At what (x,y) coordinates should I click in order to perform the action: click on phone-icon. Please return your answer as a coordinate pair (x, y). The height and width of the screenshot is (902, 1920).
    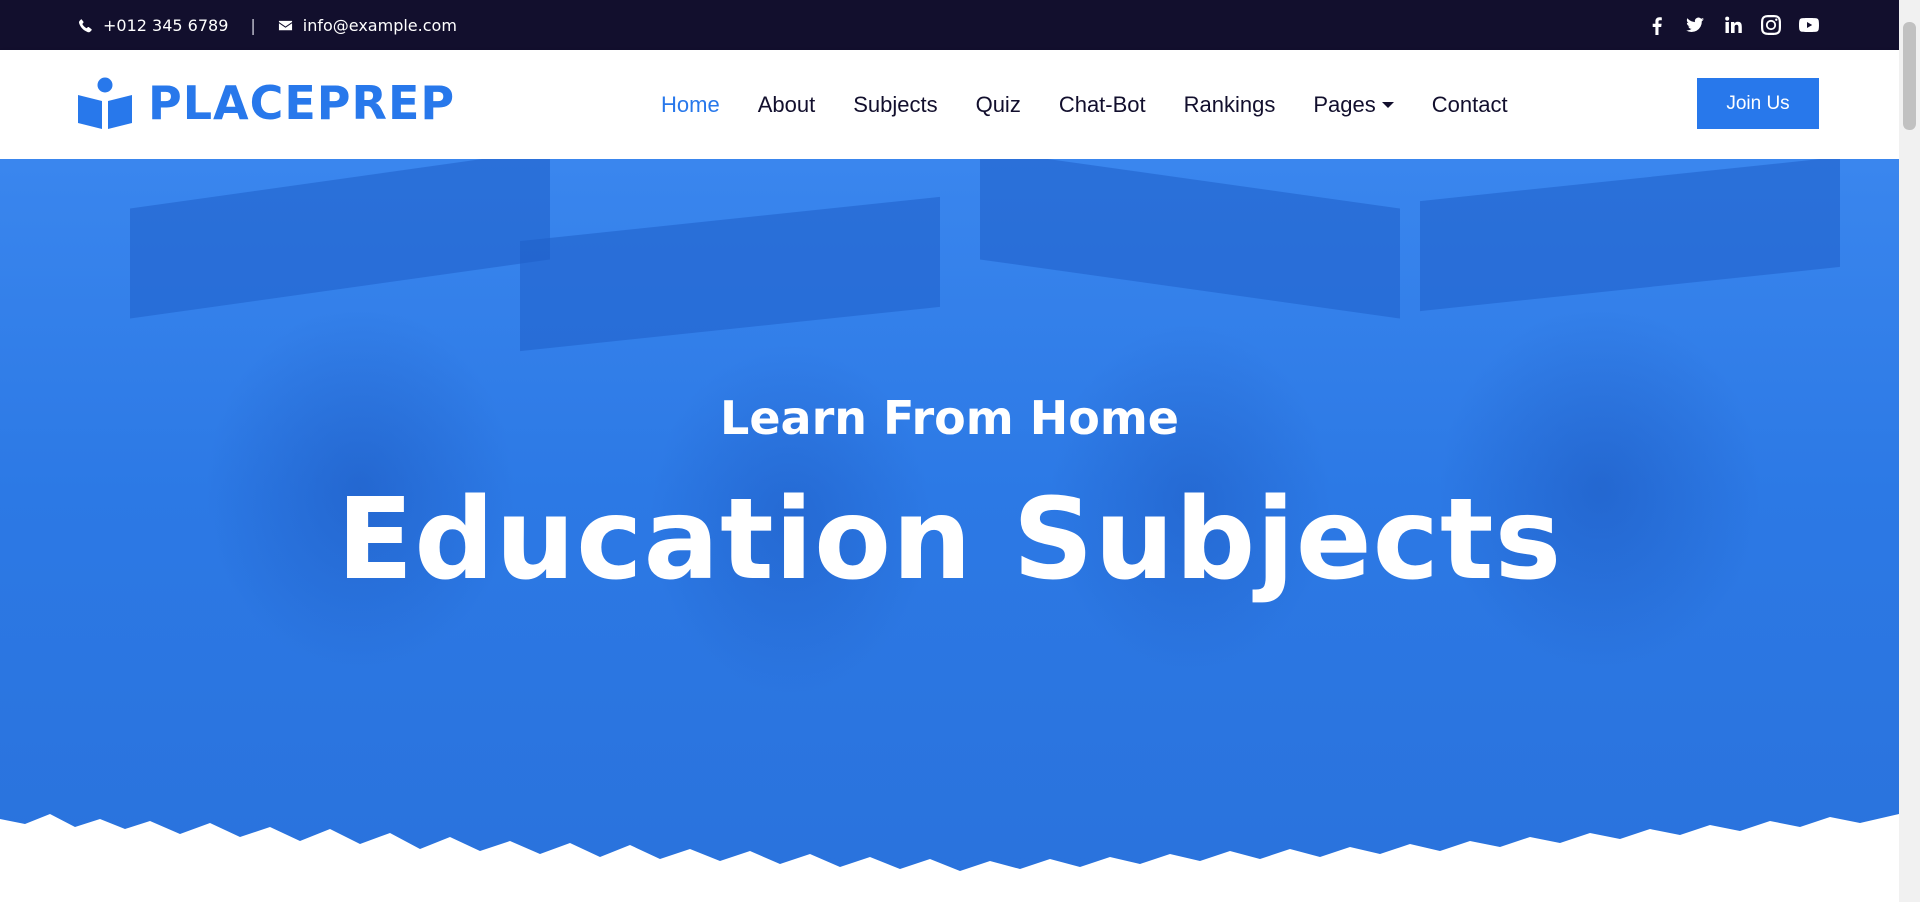
    Looking at the image, I should click on (85, 25).